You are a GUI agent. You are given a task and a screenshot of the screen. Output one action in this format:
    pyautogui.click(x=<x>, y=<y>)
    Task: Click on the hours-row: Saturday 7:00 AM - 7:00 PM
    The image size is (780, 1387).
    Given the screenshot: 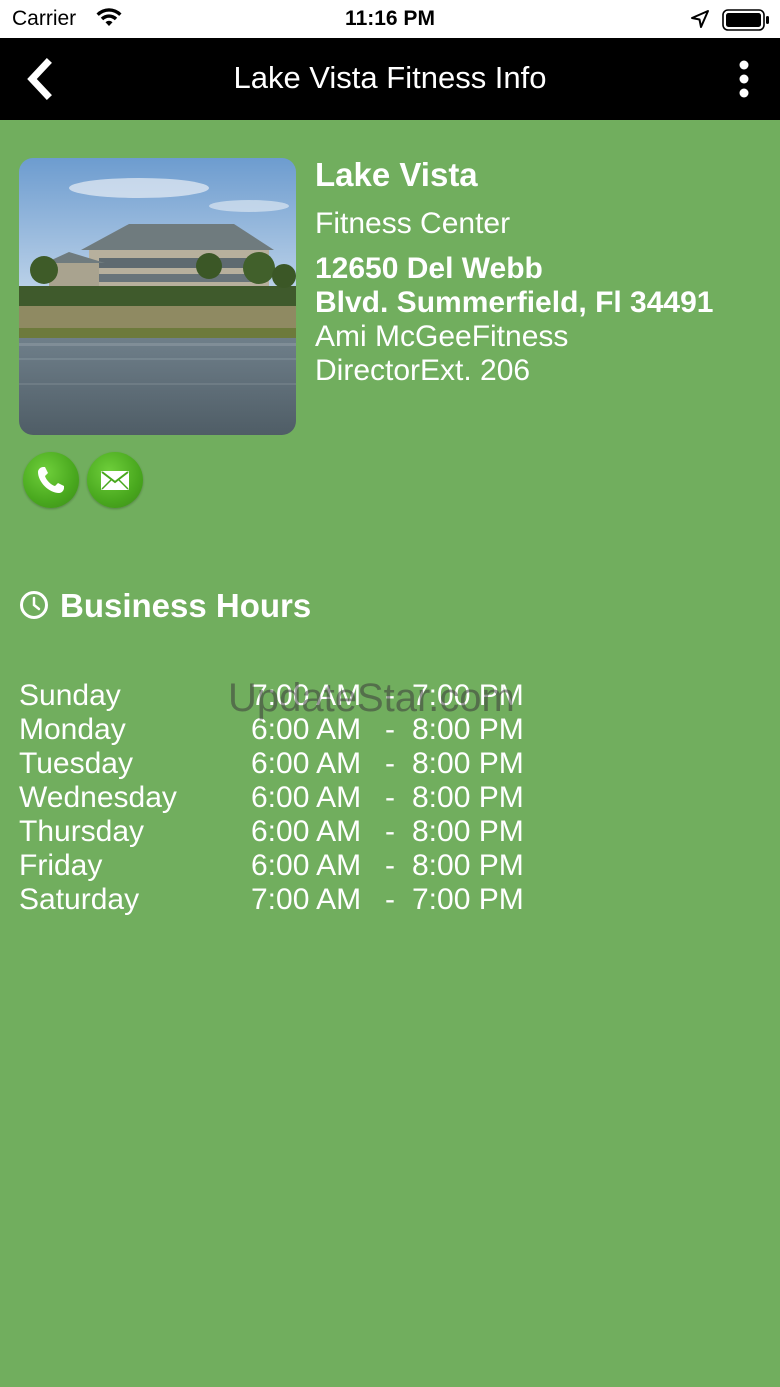 What is the action you would take?
    pyautogui.click(x=319, y=900)
    